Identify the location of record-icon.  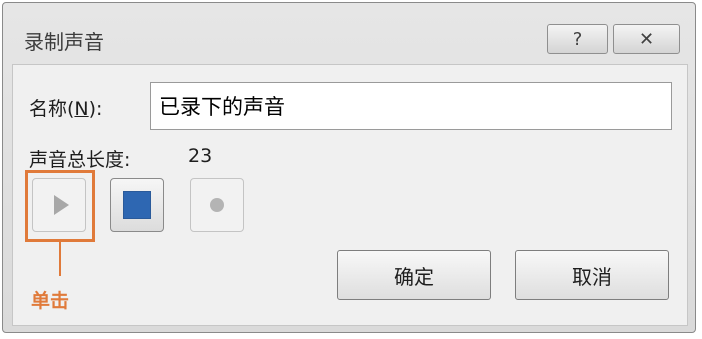
(217, 205).